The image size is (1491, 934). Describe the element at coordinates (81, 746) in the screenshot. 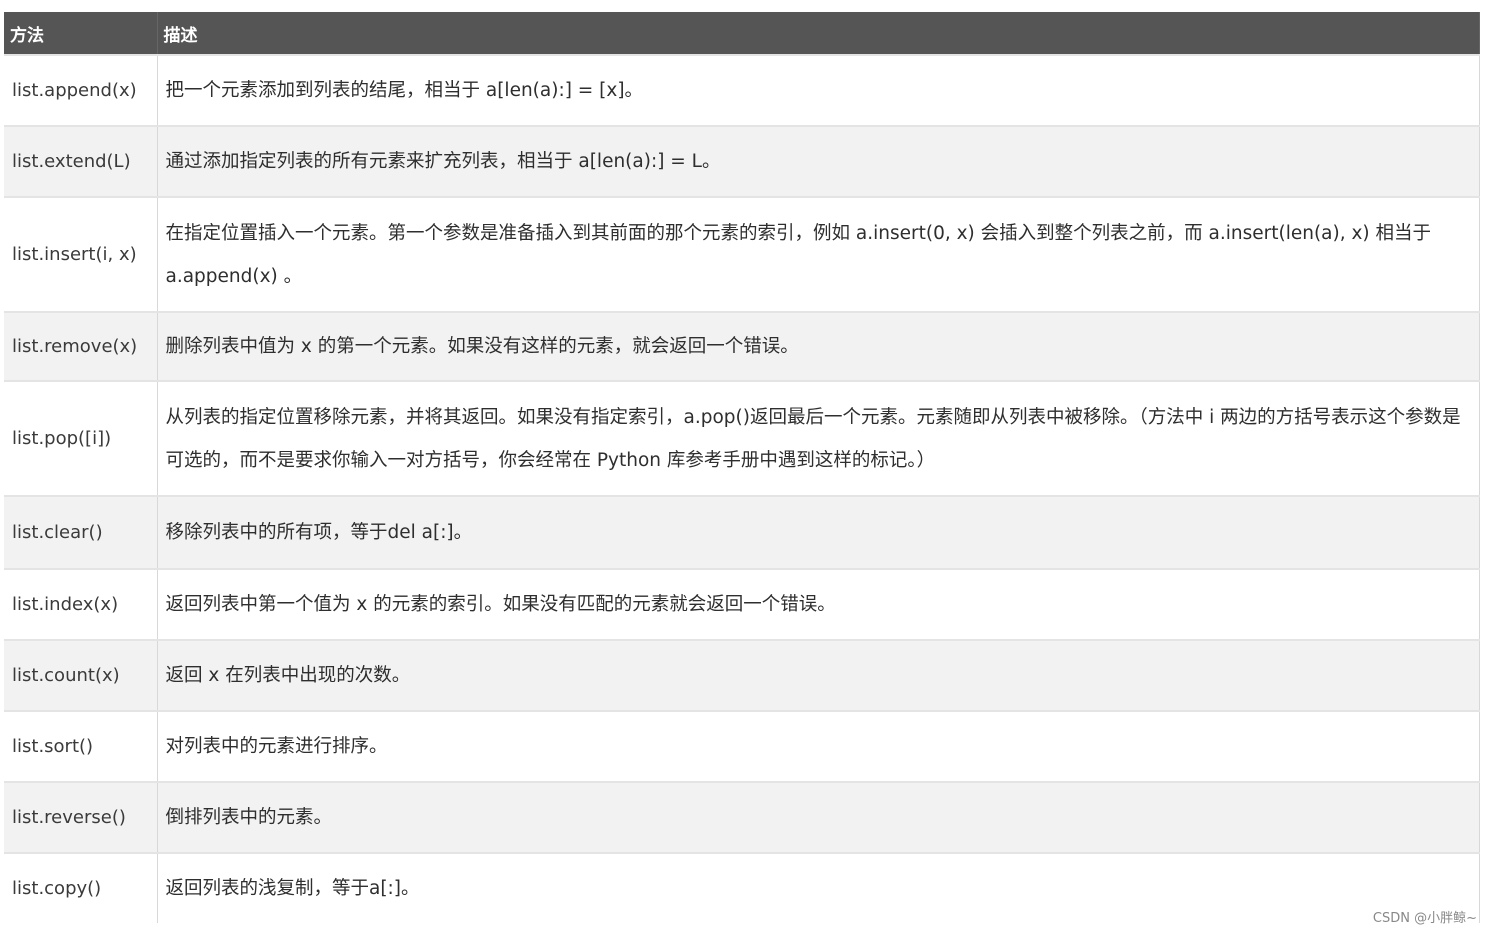

I see `method-cell: list.sort()` at that location.